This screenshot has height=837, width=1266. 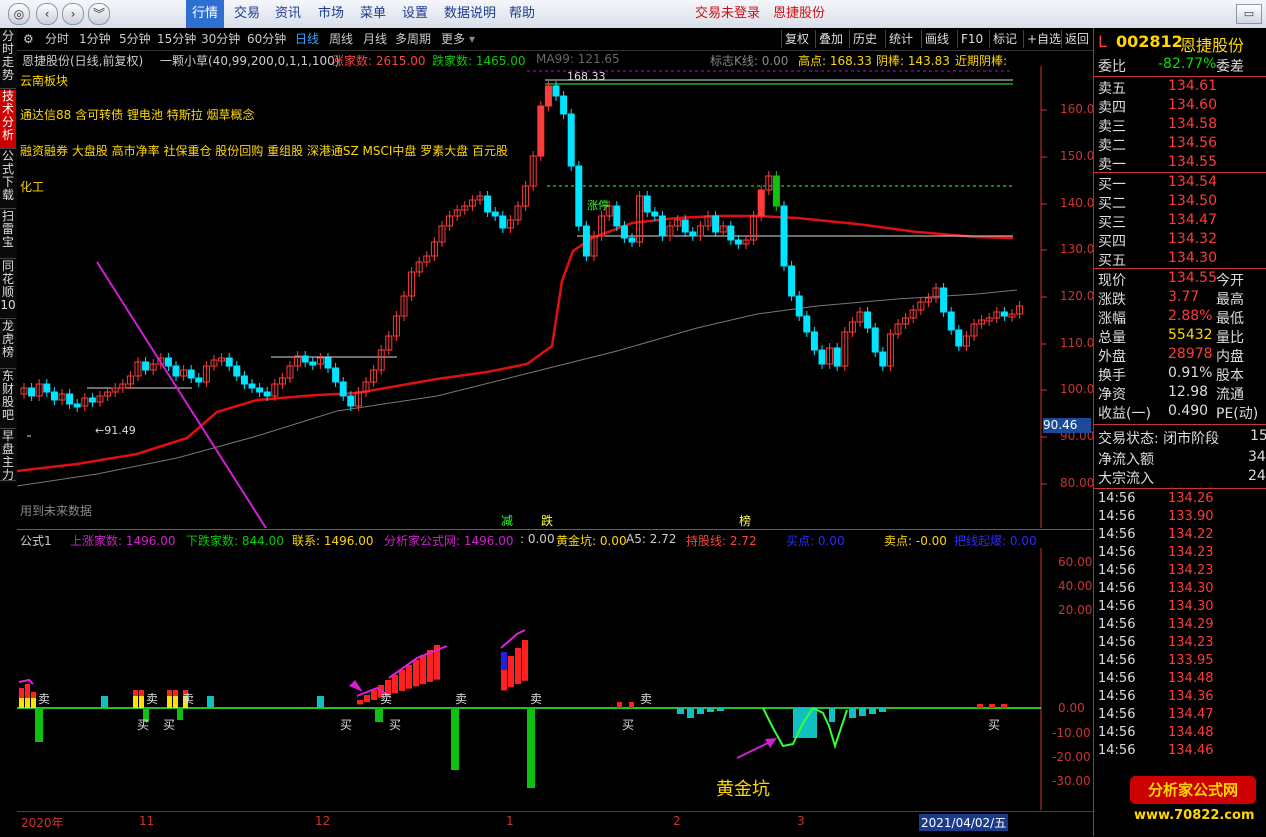 What do you see at coordinates (1157, 240) in the screenshot?
I see `bid-row: 买四 134.32` at bounding box center [1157, 240].